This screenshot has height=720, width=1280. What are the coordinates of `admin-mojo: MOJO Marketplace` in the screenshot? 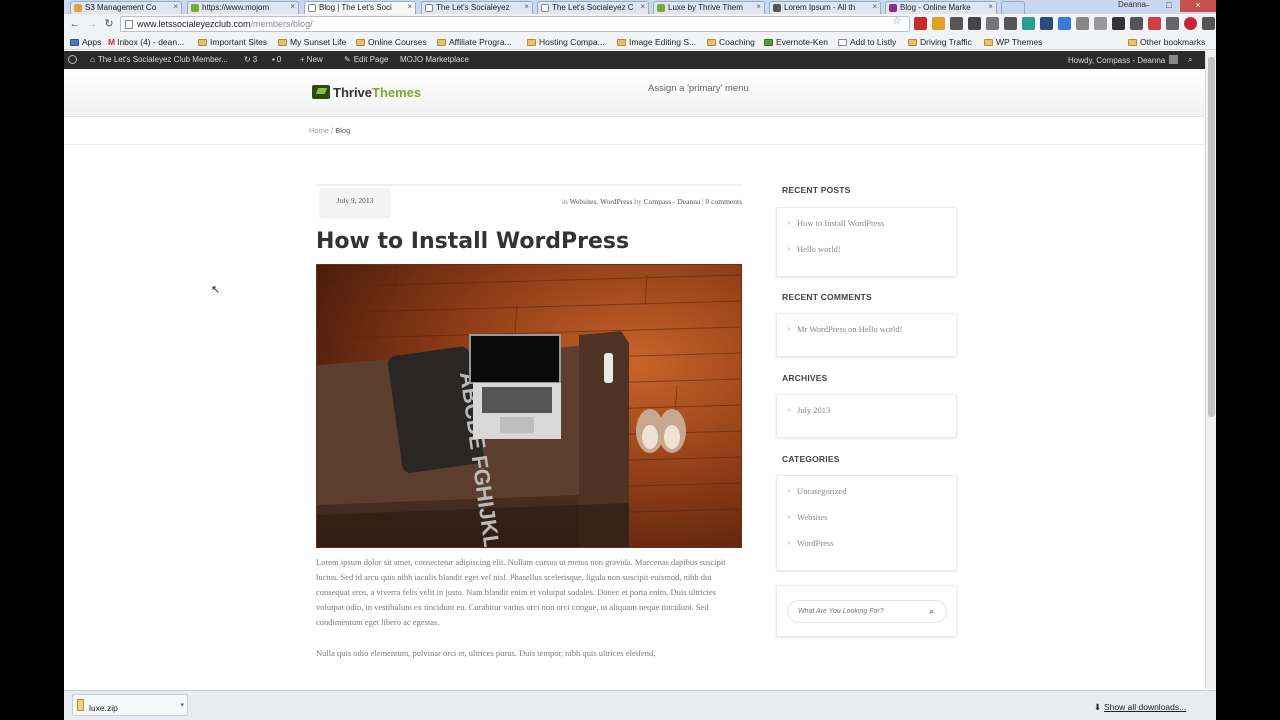 It's located at (434, 59).